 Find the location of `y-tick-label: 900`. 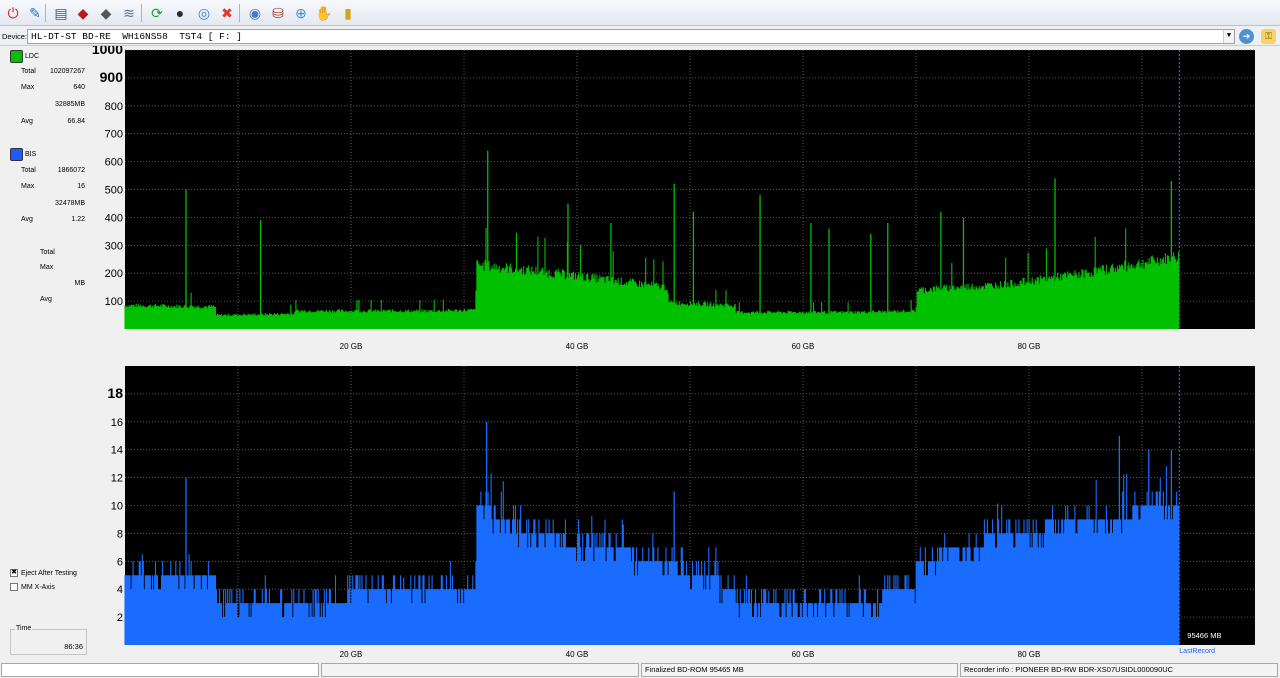

y-tick-label: 900 is located at coordinates (112, 77).